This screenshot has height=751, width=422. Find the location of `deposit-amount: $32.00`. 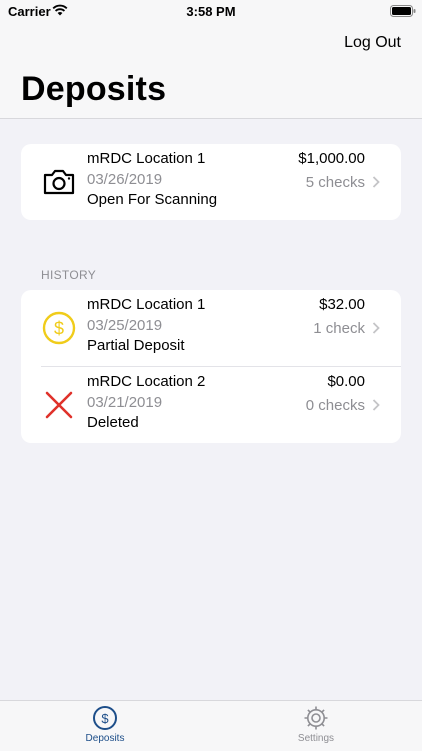

deposit-amount: $32.00 is located at coordinates (342, 304).